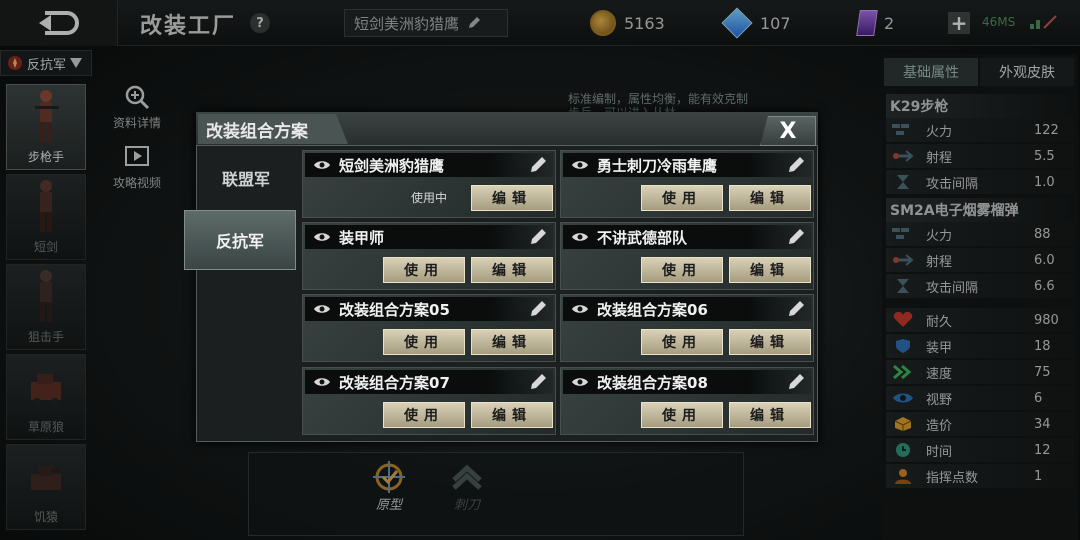 This screenshot has width=1080, height=540. Describe the element at coordinates (428, 198) in the screenshot. I see `in-use-status: 使用中` at that location.